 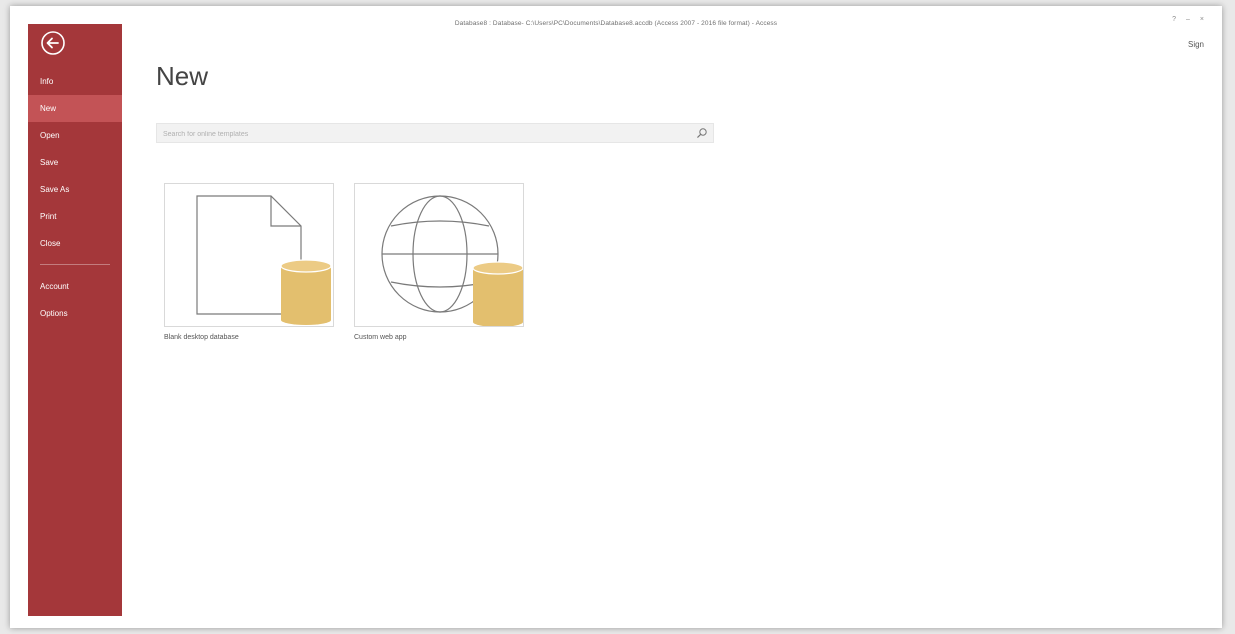 I want to click on minimize-button: –, so click(x=1188, y=19).